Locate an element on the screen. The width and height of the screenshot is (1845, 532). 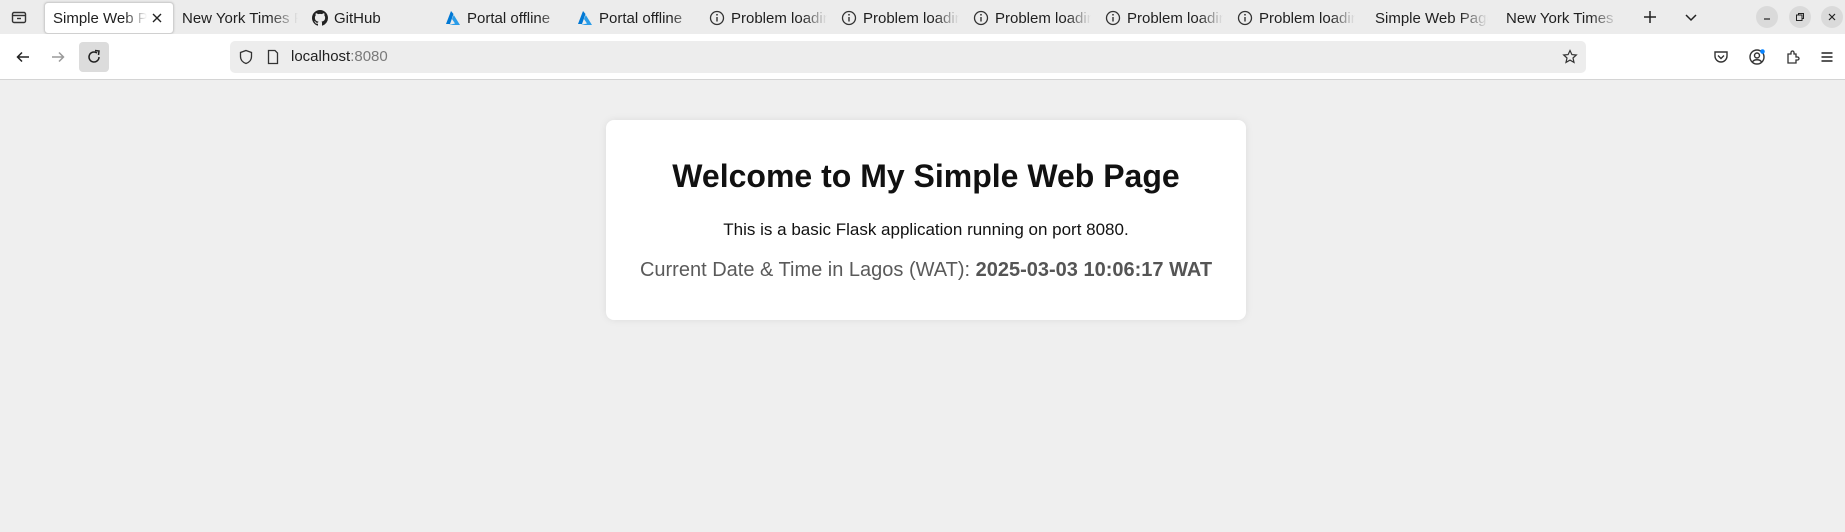
time-label: Current Date & Time in Lagos (WAT): is located at coordinates (807, 270).